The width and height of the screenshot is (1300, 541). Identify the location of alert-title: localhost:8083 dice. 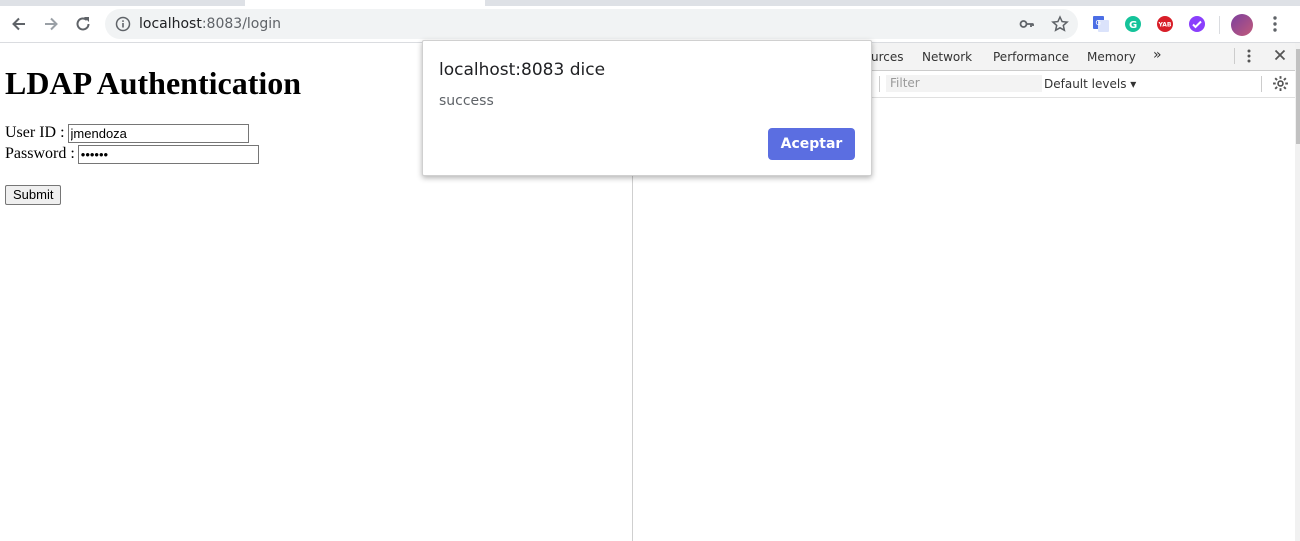
(522, 70).